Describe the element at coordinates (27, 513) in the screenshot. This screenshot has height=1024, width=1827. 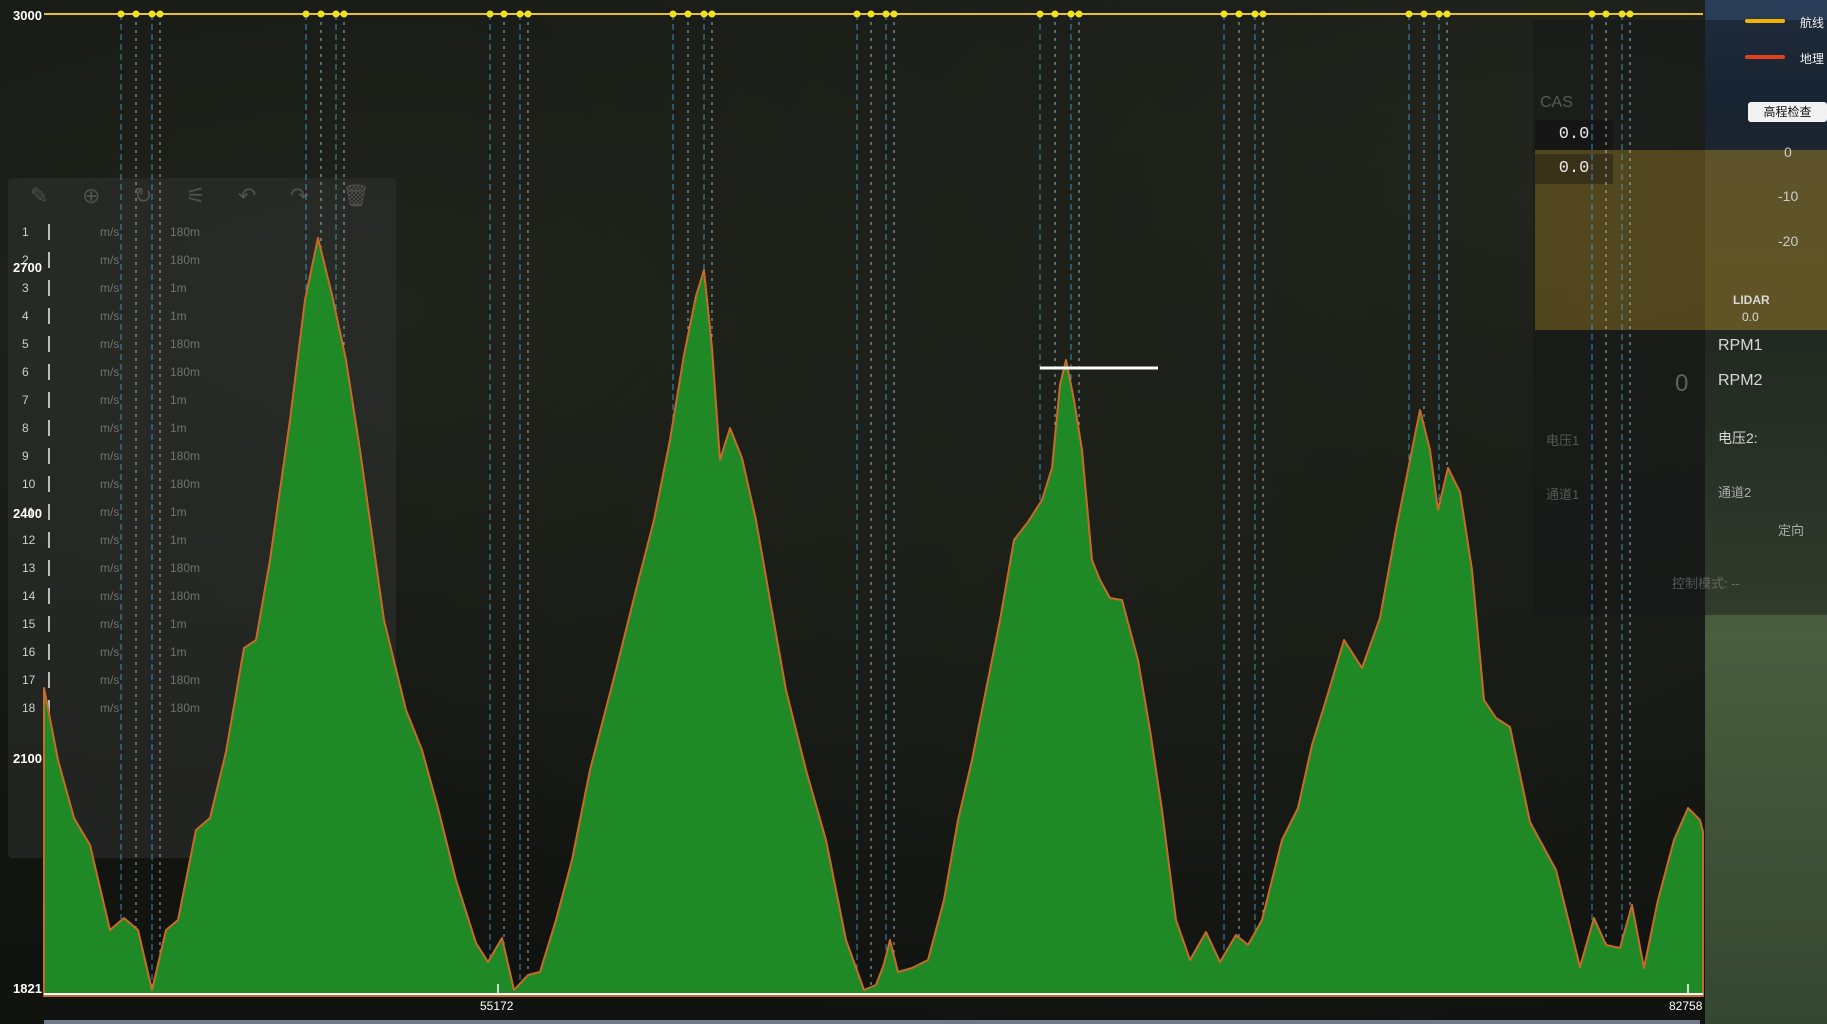
I see `y-label-2400: 2400` at that location.